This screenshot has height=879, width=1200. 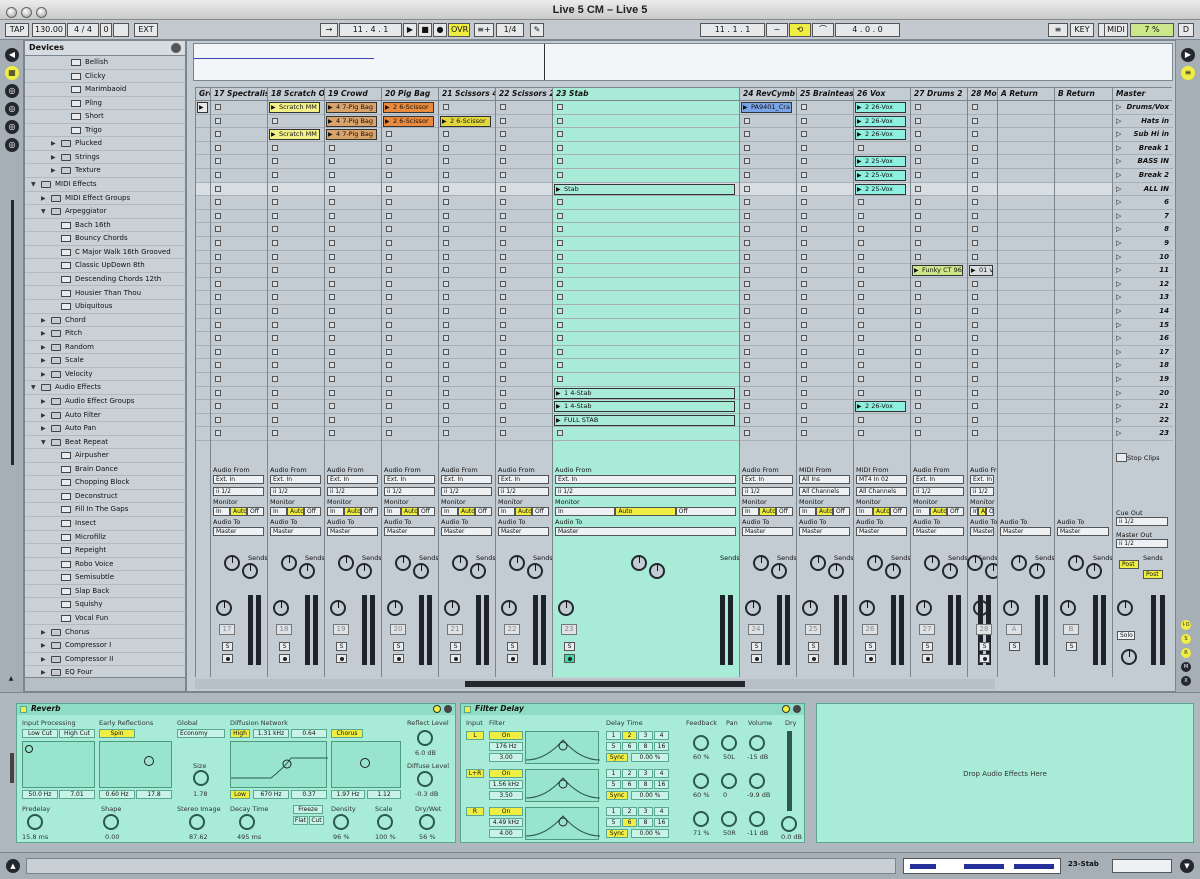 What do you see at coordinates (880, 189) in the screenshot?
I see `clip: 2 25-Vox` at bounding box center [880, 189].